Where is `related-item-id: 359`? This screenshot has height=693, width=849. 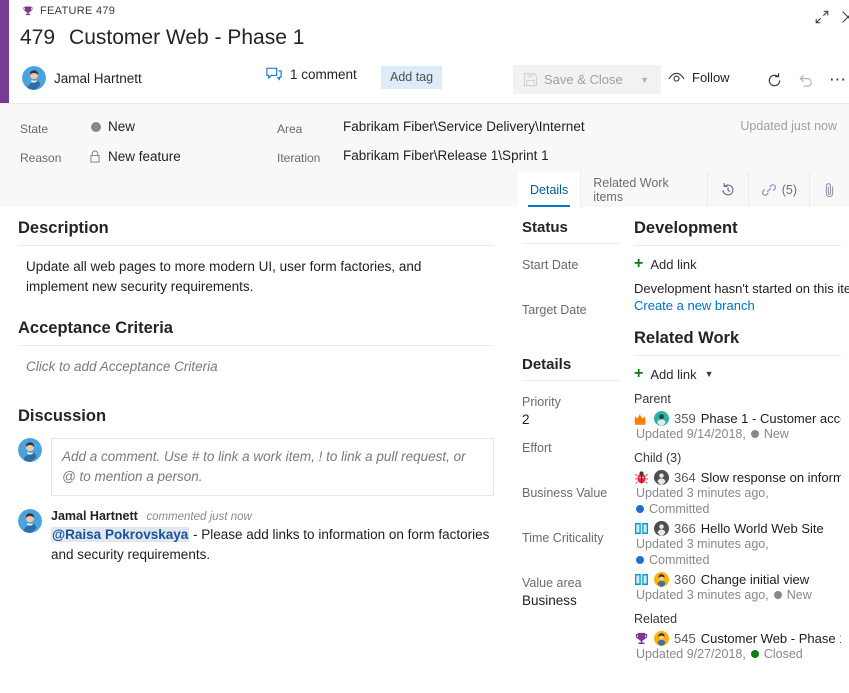
related-item-id: 359 is located at coordinates (685, 418).